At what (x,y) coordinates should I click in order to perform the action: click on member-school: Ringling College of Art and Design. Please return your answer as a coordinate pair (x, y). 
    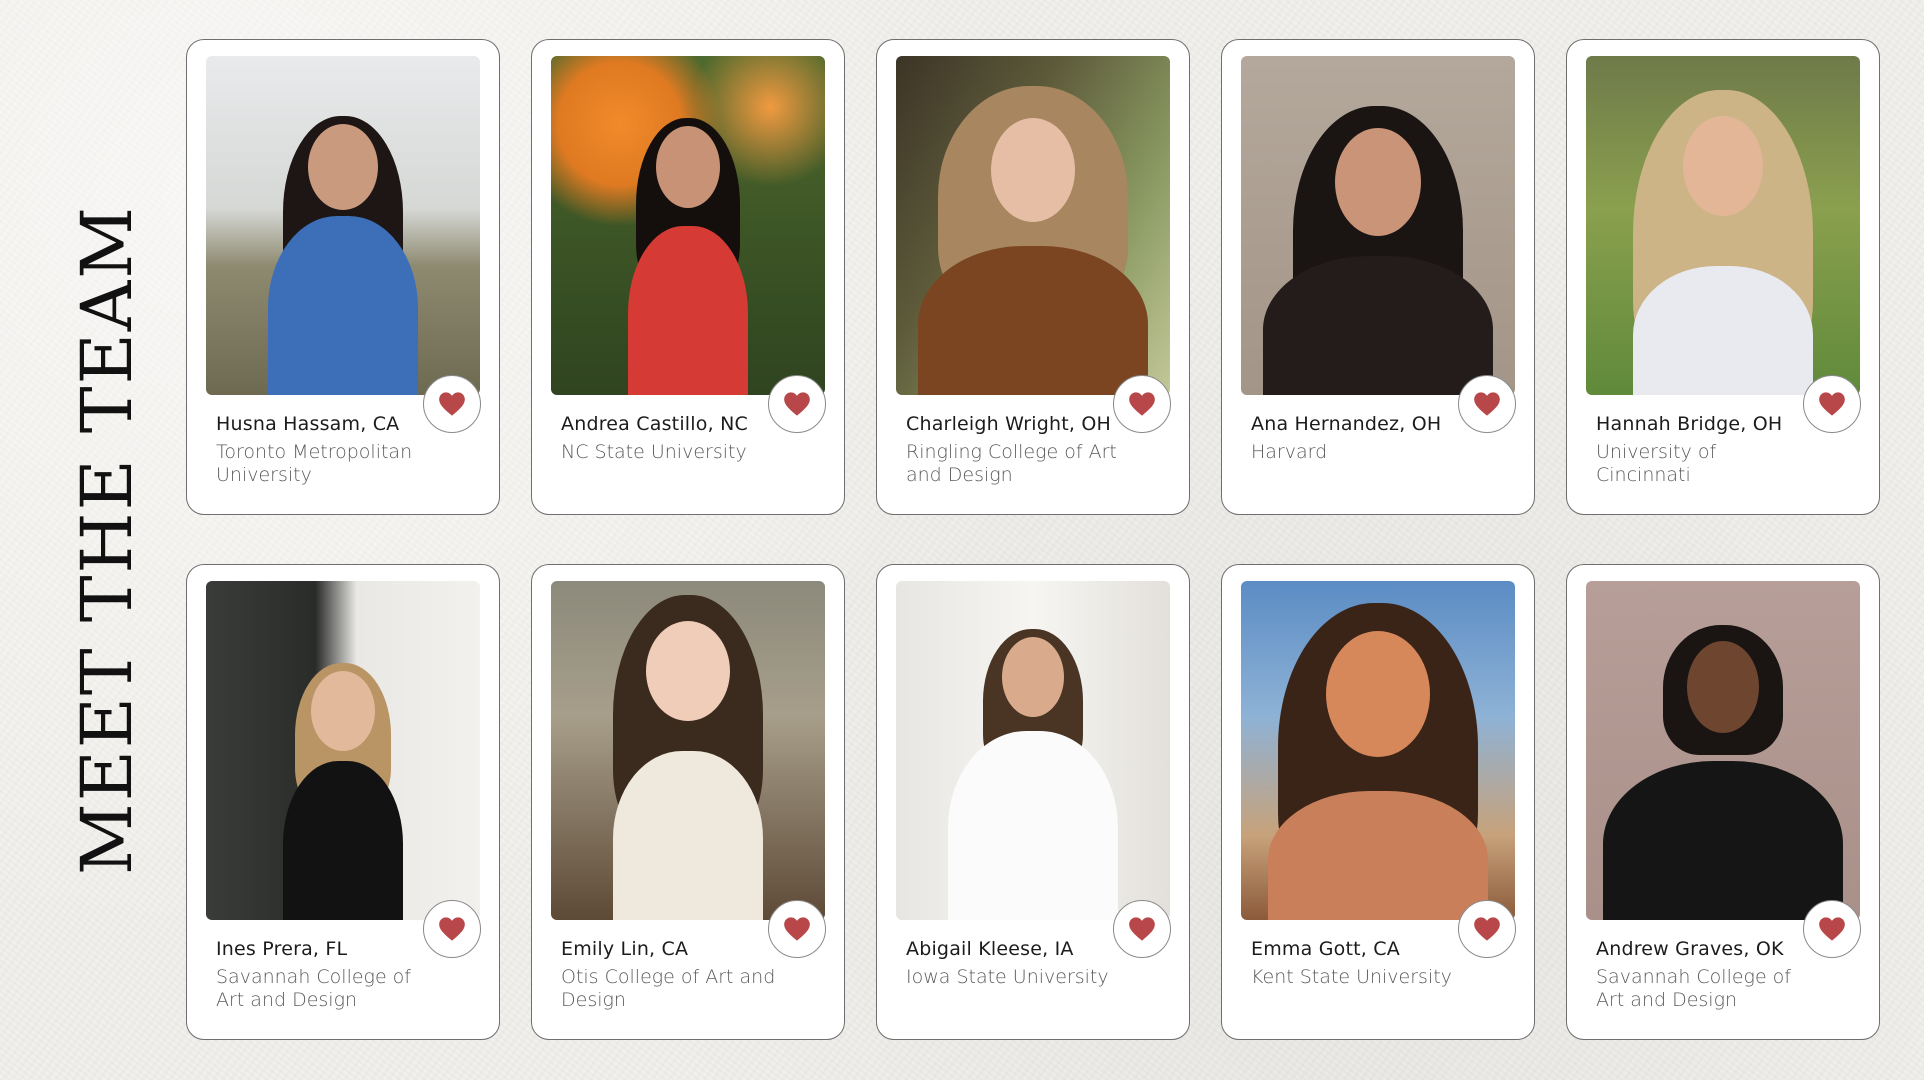
    Looking at the image, I should click on (1011, 463).